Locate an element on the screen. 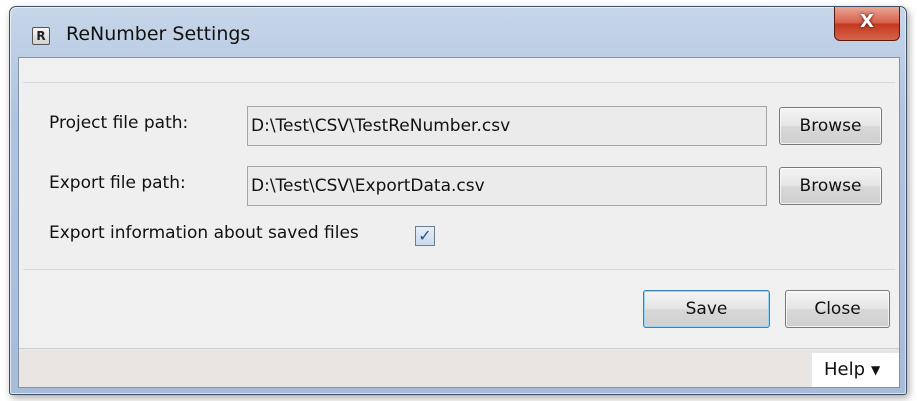 This screenshot has width=917, height=401. help-menu: Help ▼ is located at coordinates (855, 370).